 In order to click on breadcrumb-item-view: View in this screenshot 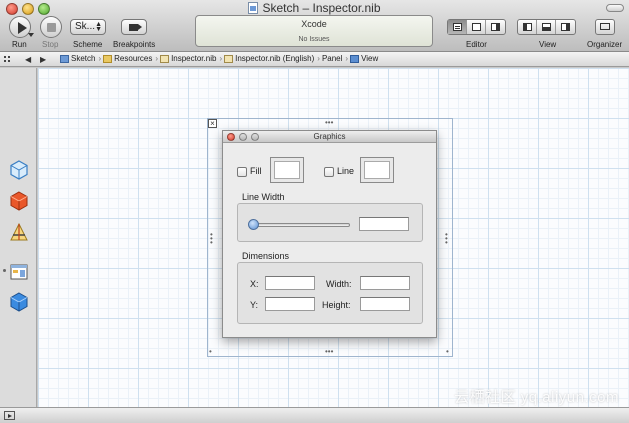, I will do `click(364, 58)`.